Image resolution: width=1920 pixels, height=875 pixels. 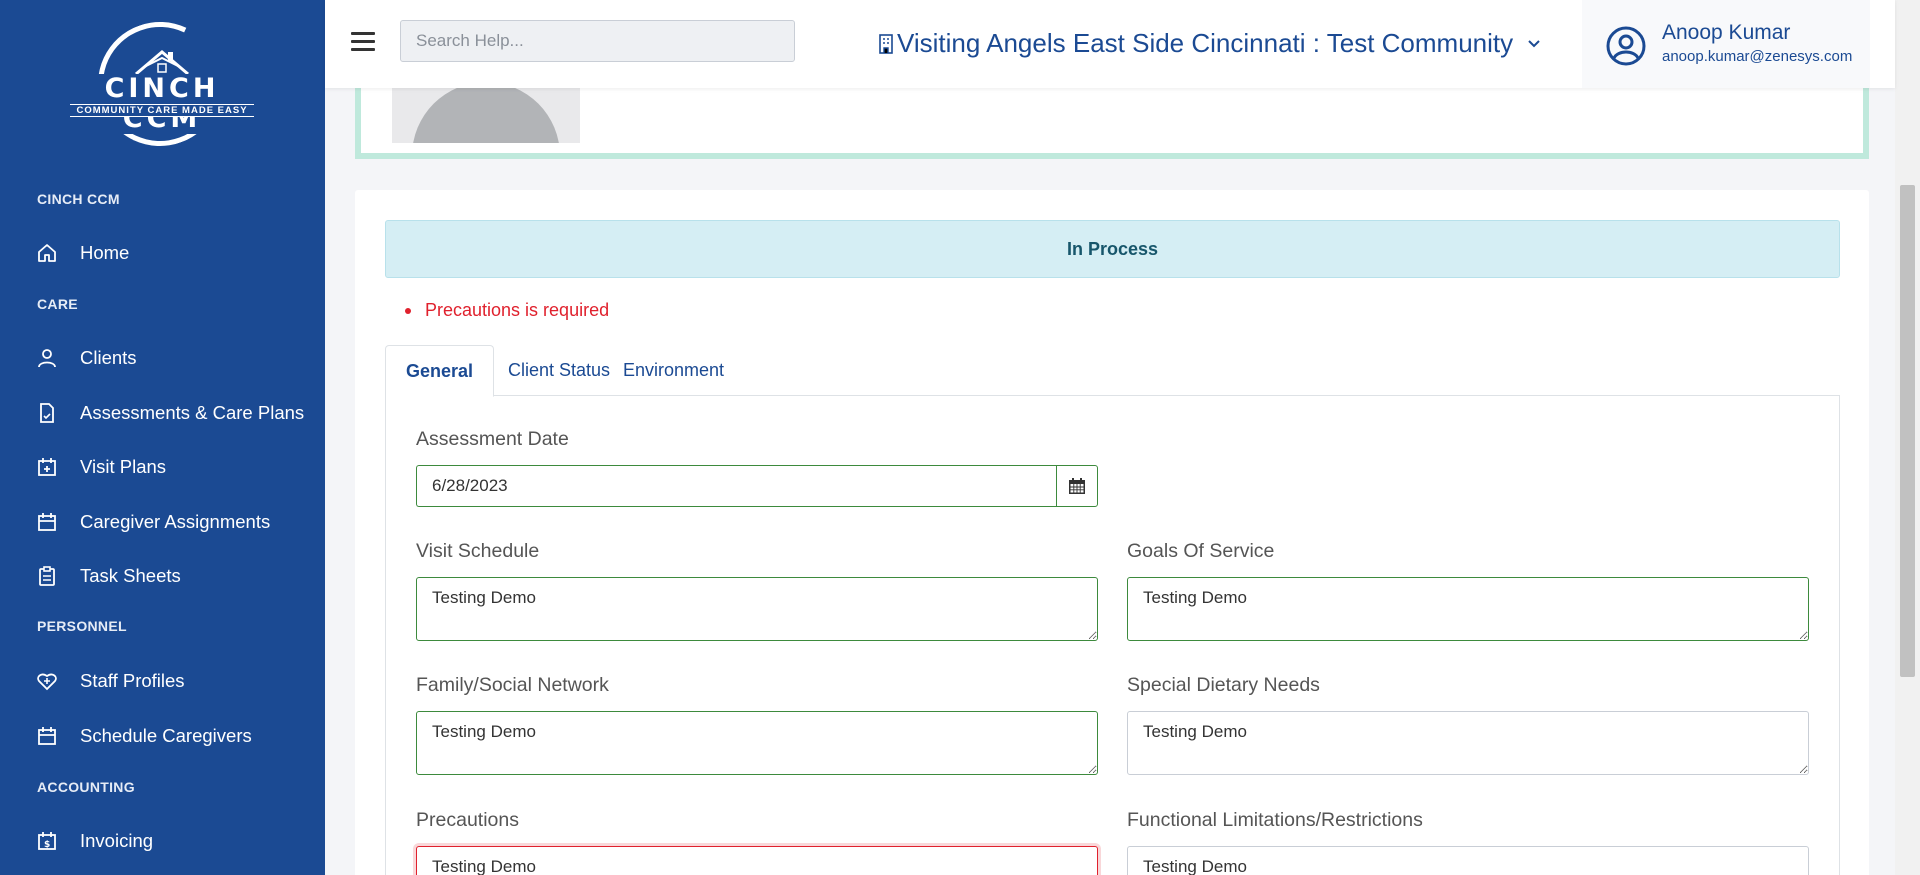 What do you see at coordinates (1468, 860) in the screenshot?
I see `functional-limitations-field: Testing Demo` at bounding box center [1468, 860].